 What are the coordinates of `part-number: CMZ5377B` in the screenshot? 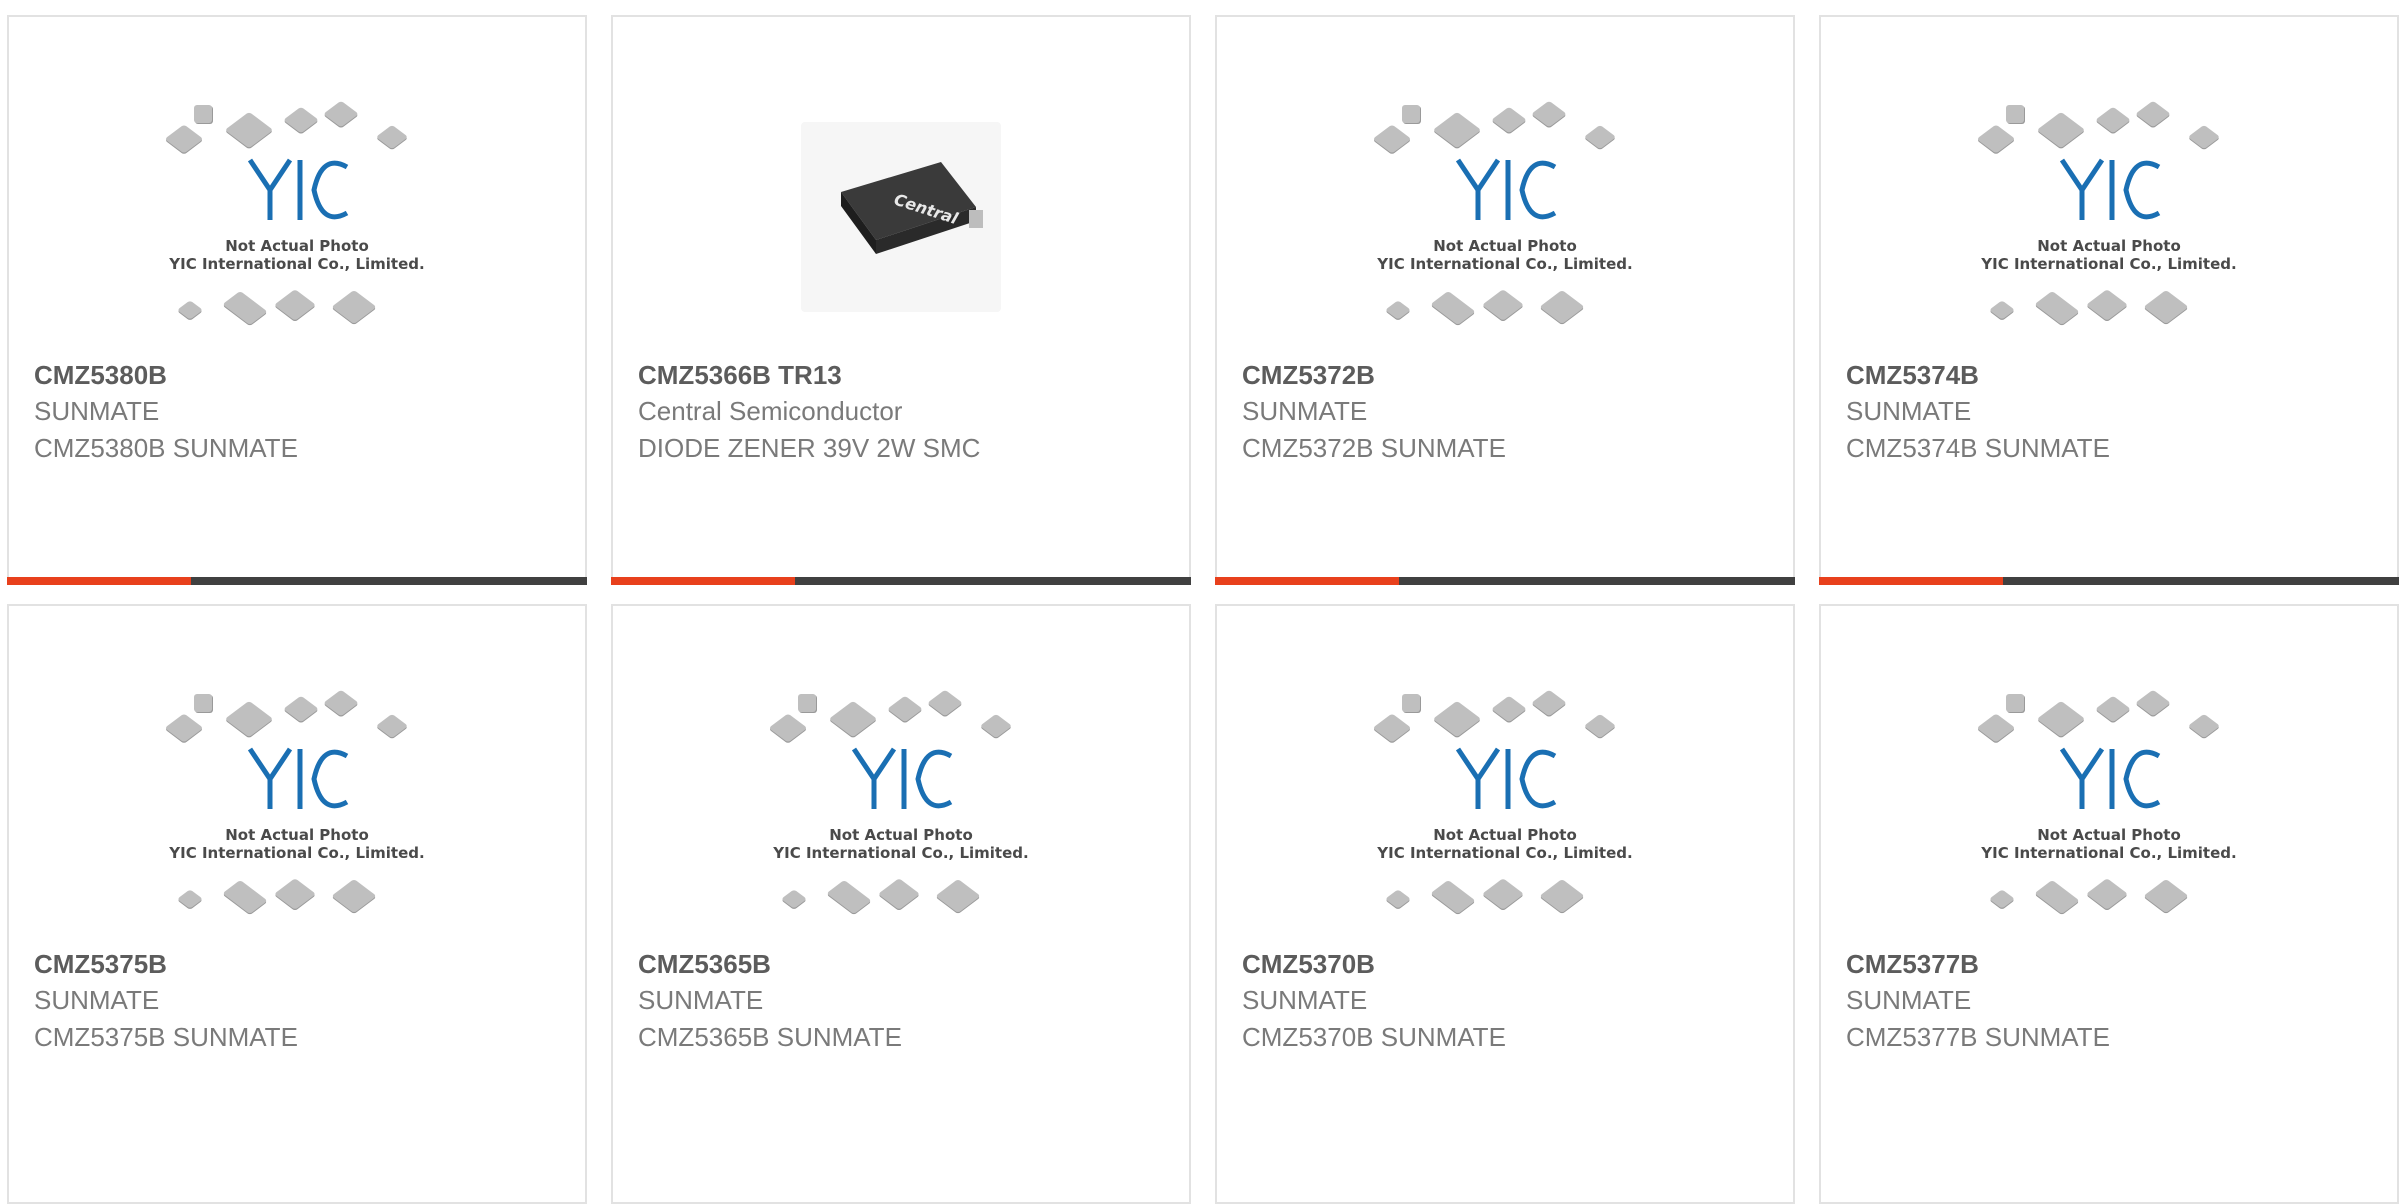 It's located at (1978, 964).